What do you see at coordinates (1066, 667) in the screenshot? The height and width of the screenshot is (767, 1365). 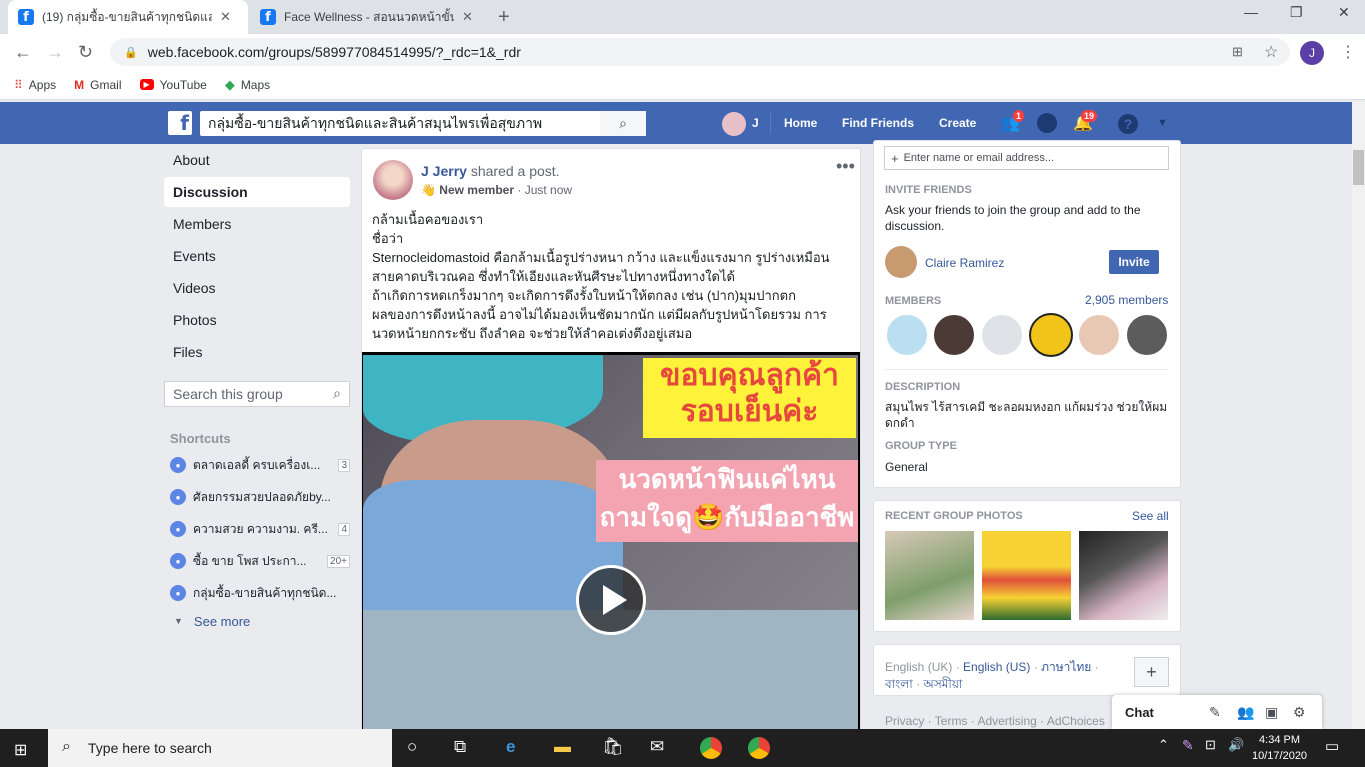 I see `language-link: ภาษาไทย` at bounding box center [1066, 667].